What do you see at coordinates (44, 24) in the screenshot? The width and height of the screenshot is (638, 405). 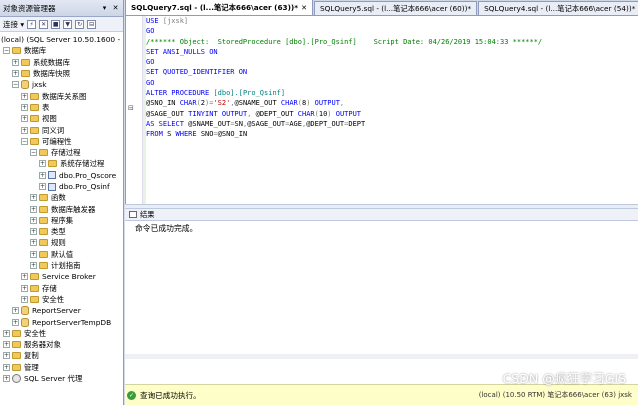 I see `disconnect-icon: ✕` at bounding box center [44, 24].